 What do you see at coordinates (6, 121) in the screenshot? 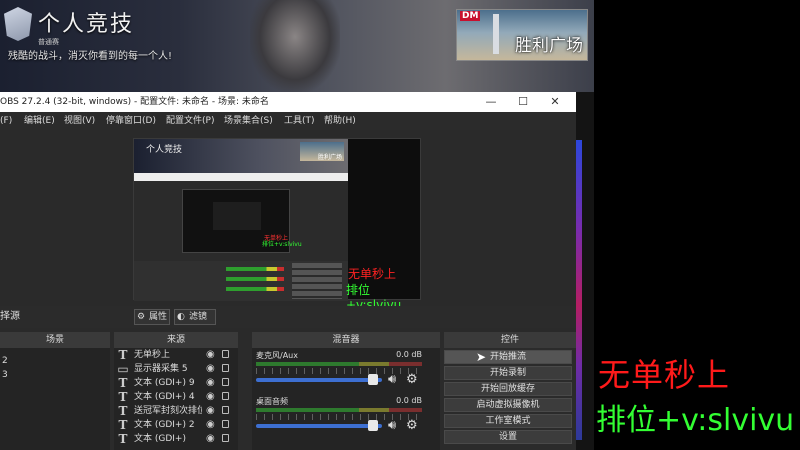
I see `menu-file: (F)` at bounding box center [6, 121].